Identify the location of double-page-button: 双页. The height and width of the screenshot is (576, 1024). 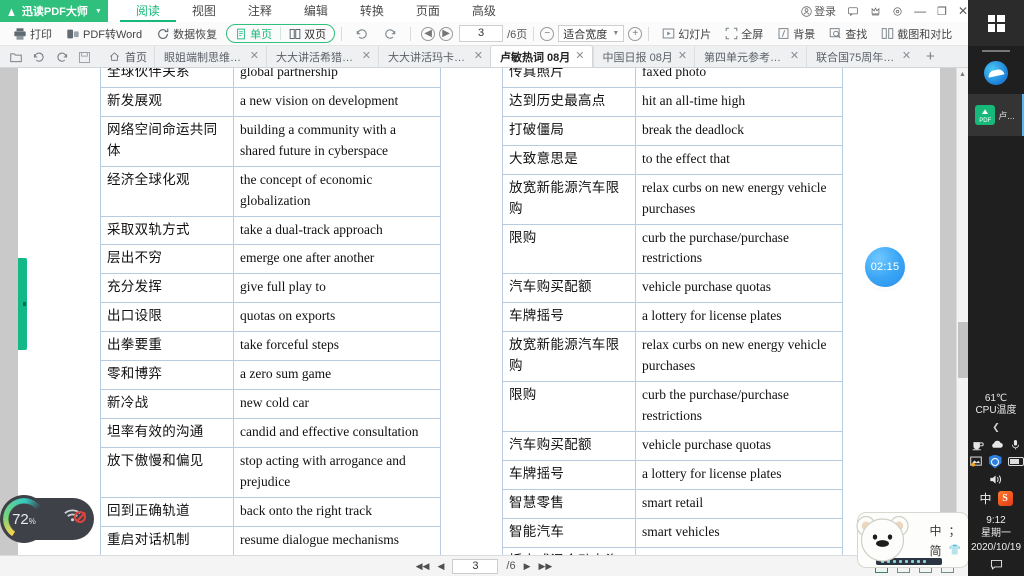
(307, 33).